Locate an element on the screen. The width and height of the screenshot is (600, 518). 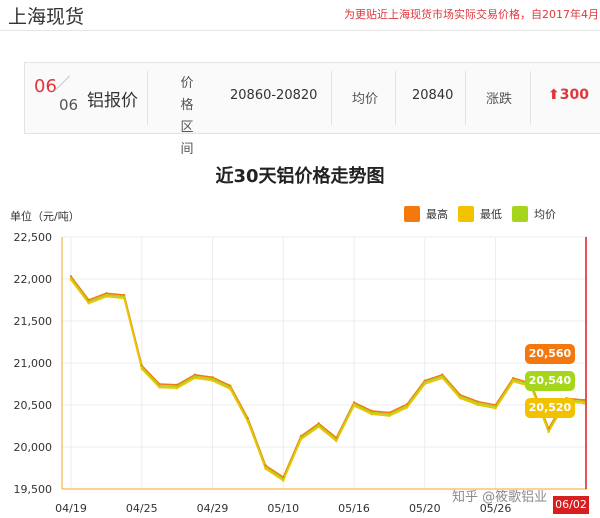
x-tick-label: 05/20 is located at coordinates (425, 508).